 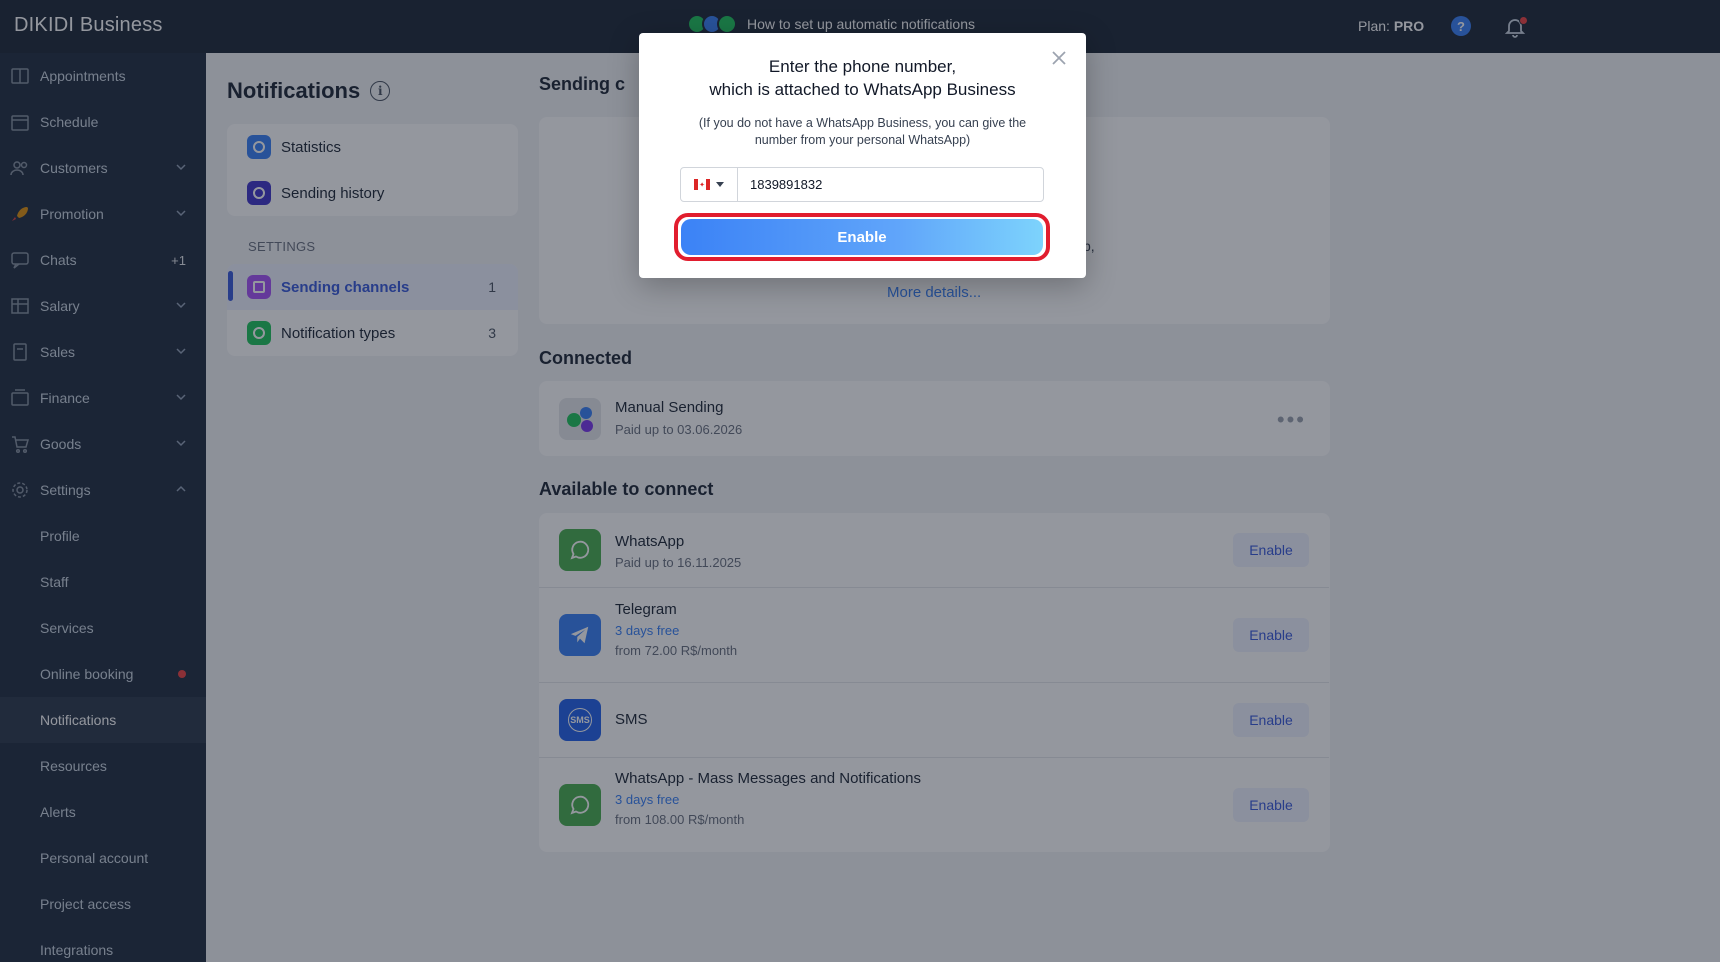 I want to click on dialog-title-line2: which is attached to WhatsApp Business, so click(x=862, y=89).